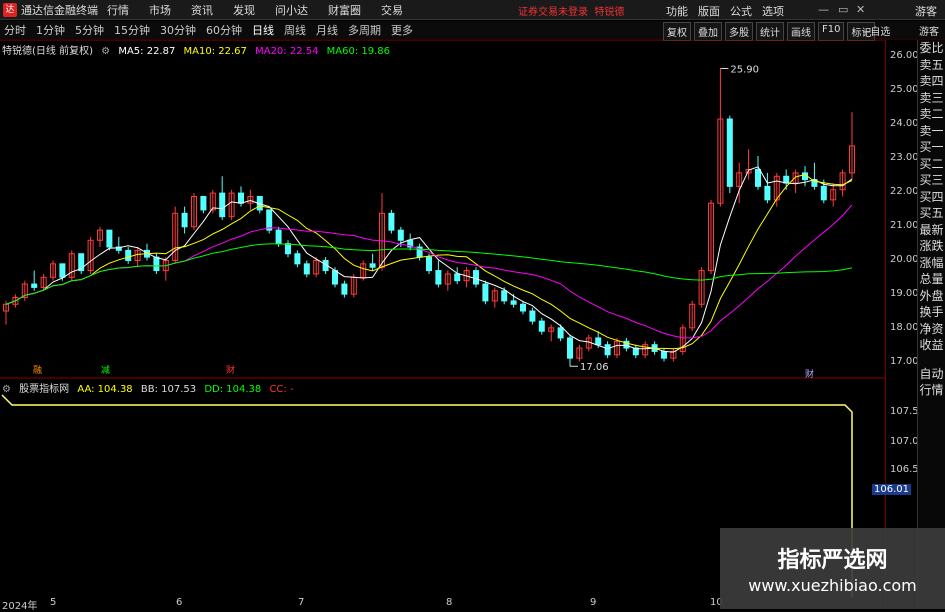 Image resolution: width=945 pixels, height=612 pixels. I want to click on bb-label: BB: 107.53, so click(168, 389).